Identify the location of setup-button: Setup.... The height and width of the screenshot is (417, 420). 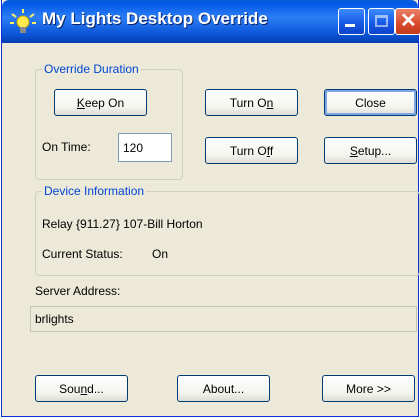
(370, 150).